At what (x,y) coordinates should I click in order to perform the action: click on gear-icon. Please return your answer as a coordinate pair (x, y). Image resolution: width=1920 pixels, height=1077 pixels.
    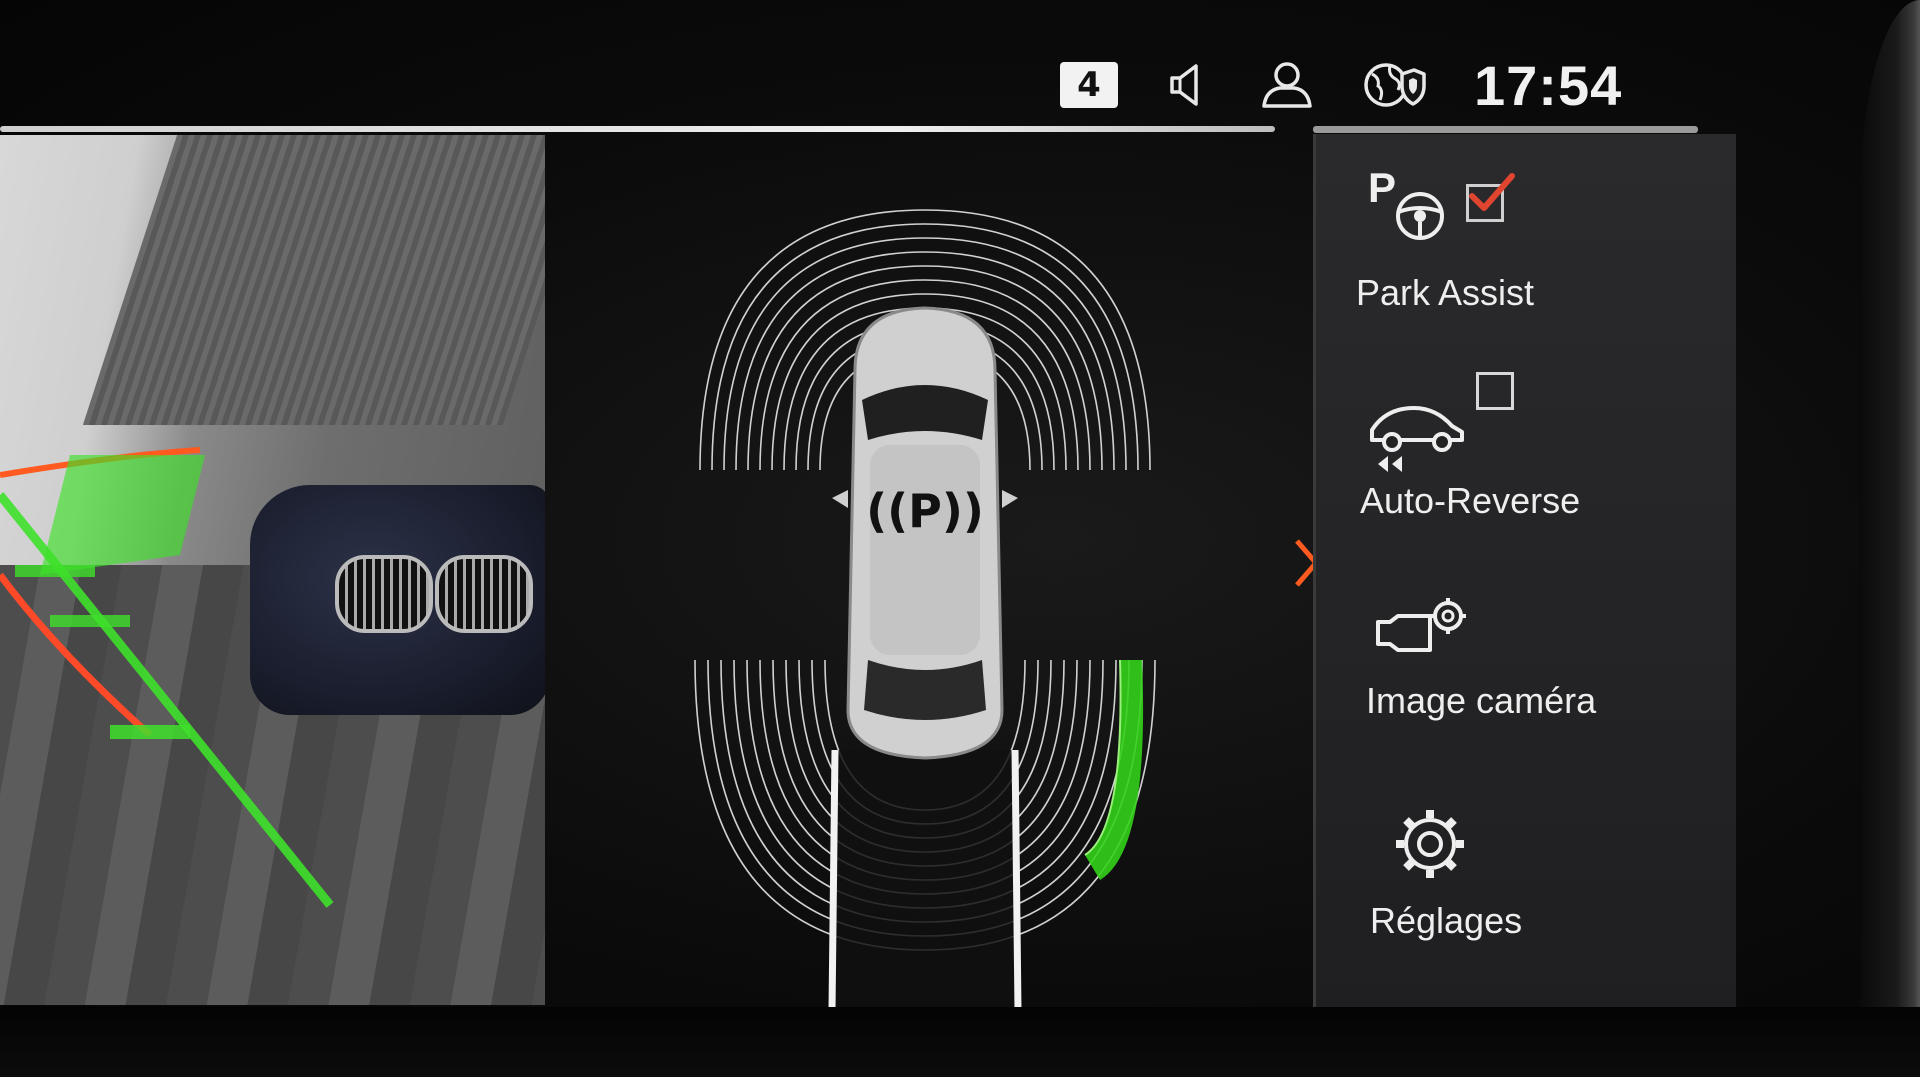
    Looking at the image, I should click on (1430, 844).